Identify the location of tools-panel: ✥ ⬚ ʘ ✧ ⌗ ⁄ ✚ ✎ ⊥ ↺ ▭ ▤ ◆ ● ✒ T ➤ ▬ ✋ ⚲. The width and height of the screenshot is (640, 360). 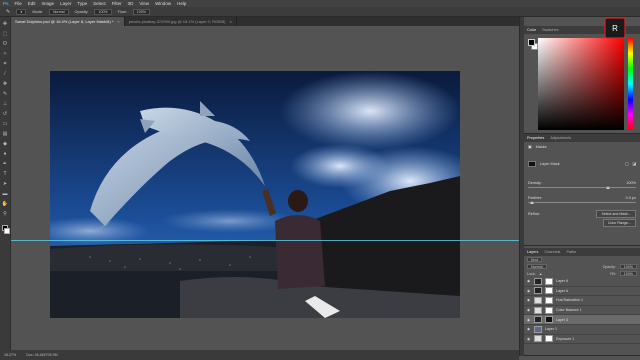
(5, 186).